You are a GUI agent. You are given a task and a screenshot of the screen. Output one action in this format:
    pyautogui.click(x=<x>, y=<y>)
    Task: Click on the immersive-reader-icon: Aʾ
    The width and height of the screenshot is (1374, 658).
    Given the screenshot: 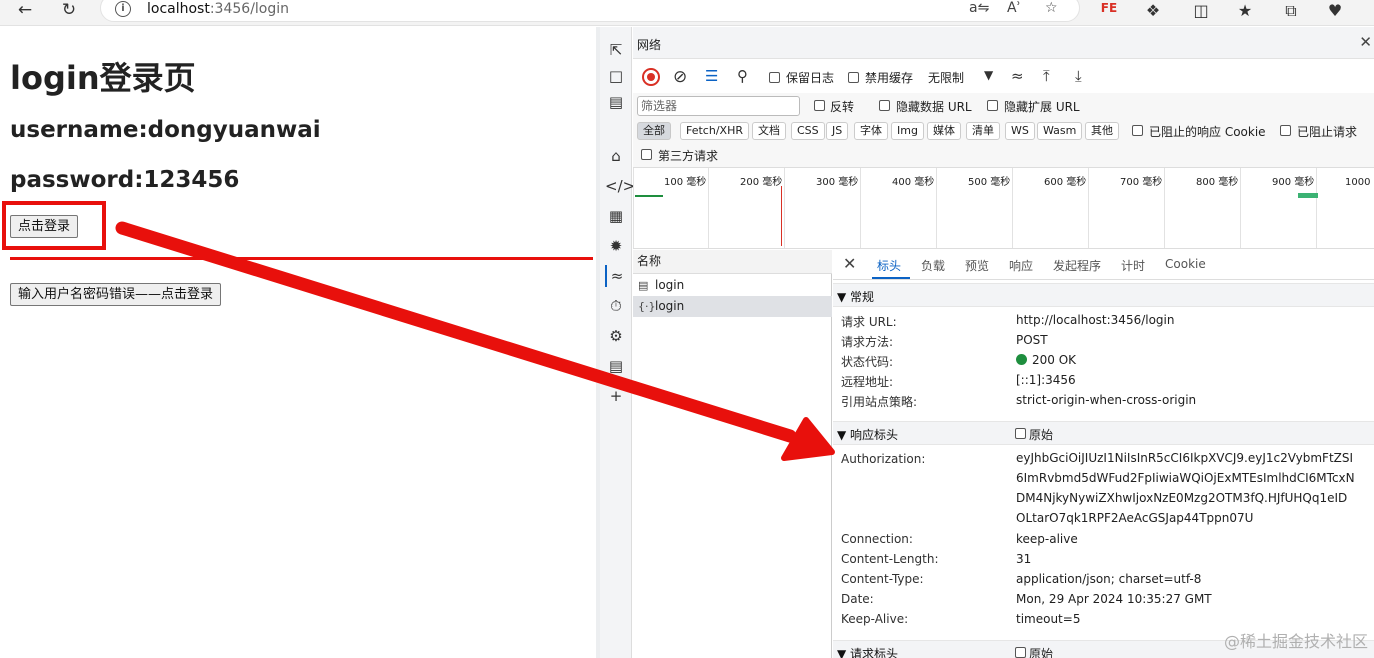 What is the action you would take?
    pyautogui.click(x=1014, y=8)
    